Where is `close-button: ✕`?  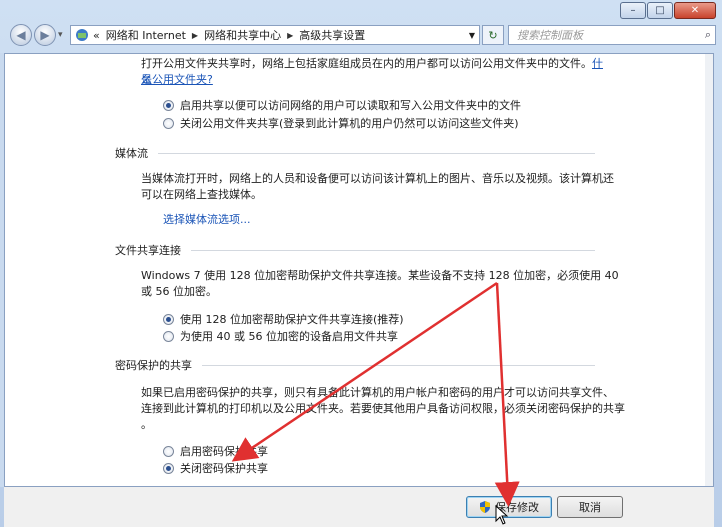 close-button: ✕ is located at coordinates (695, 10).